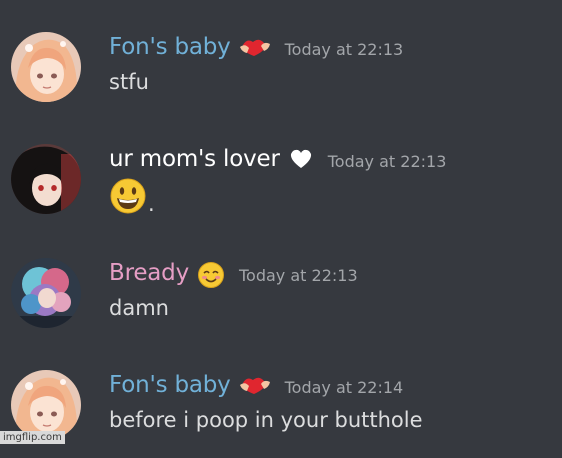 This screenshot has height=458, width=562. I want to click on grinning-face-emoji-icon, so click(128, 196).